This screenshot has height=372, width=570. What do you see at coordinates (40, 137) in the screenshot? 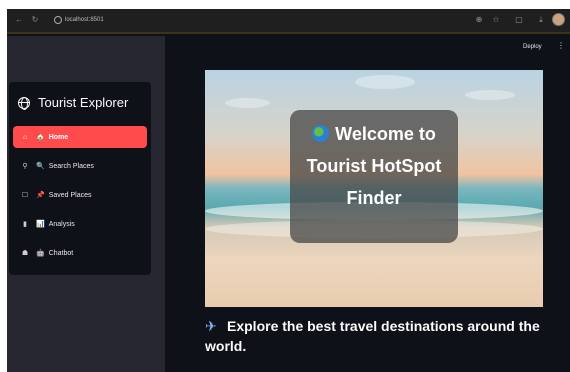
I see `home-emoji-icon: 🏠` at bounding box center [40, 137].